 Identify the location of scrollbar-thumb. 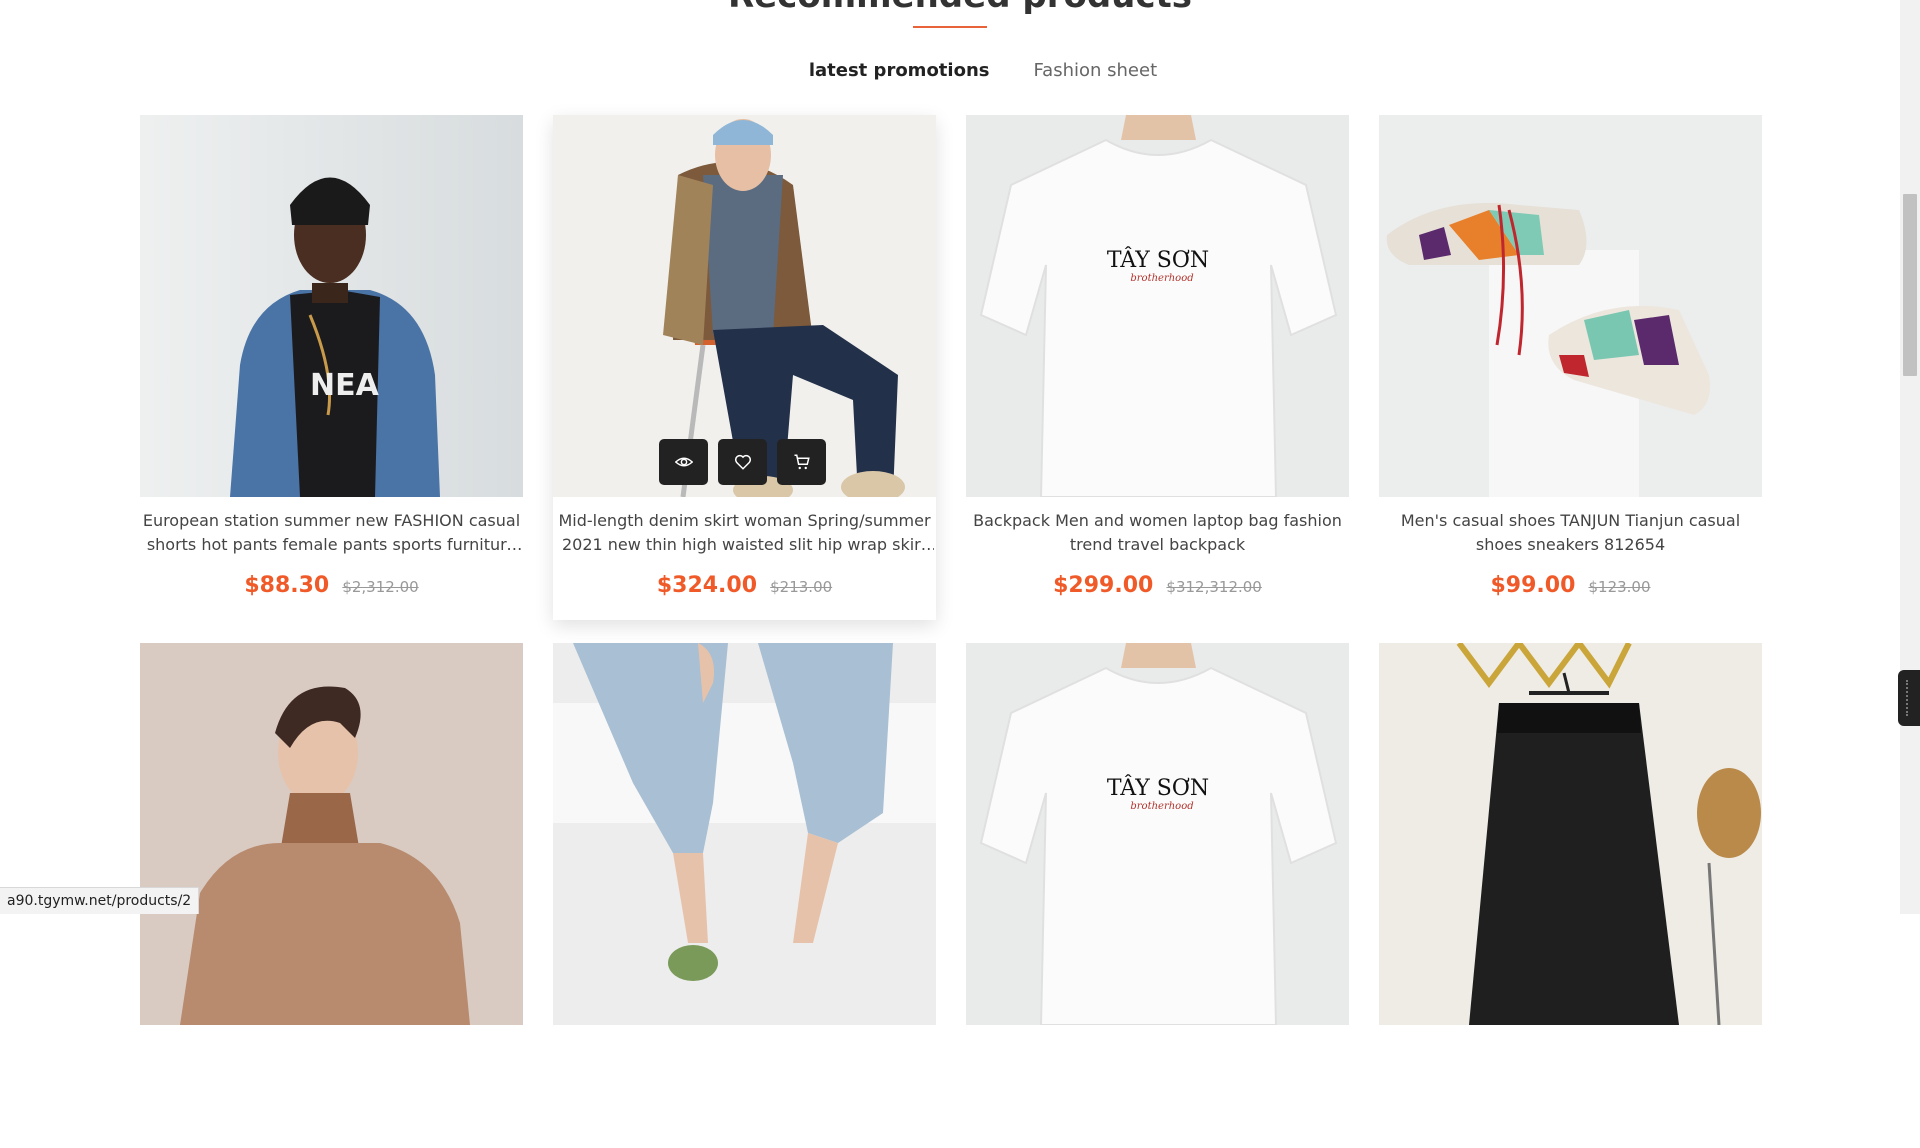
(1910, 285).